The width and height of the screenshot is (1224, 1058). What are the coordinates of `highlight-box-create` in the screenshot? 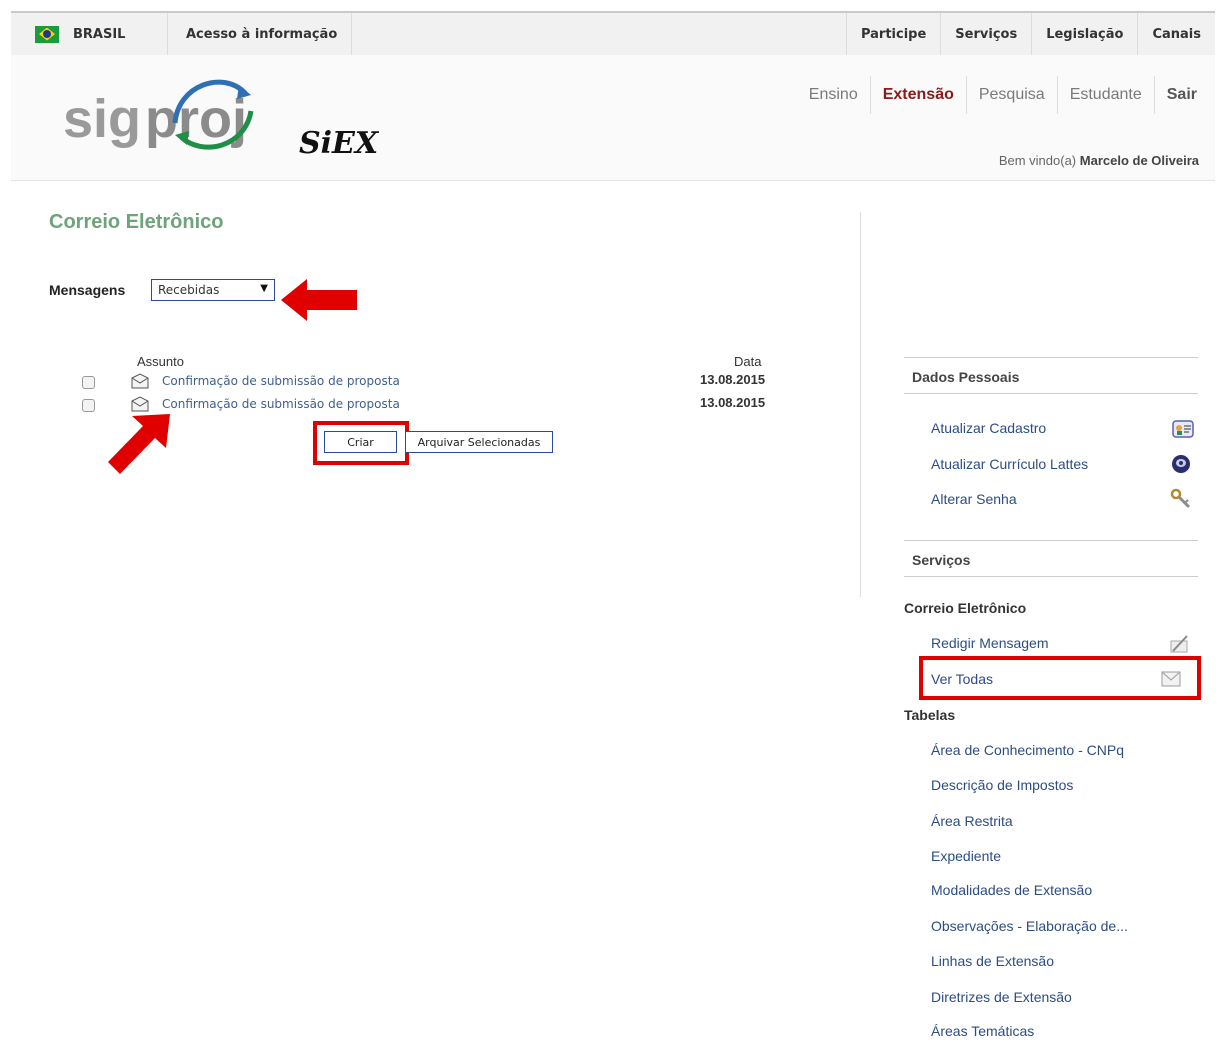 It's located at (361, 443).